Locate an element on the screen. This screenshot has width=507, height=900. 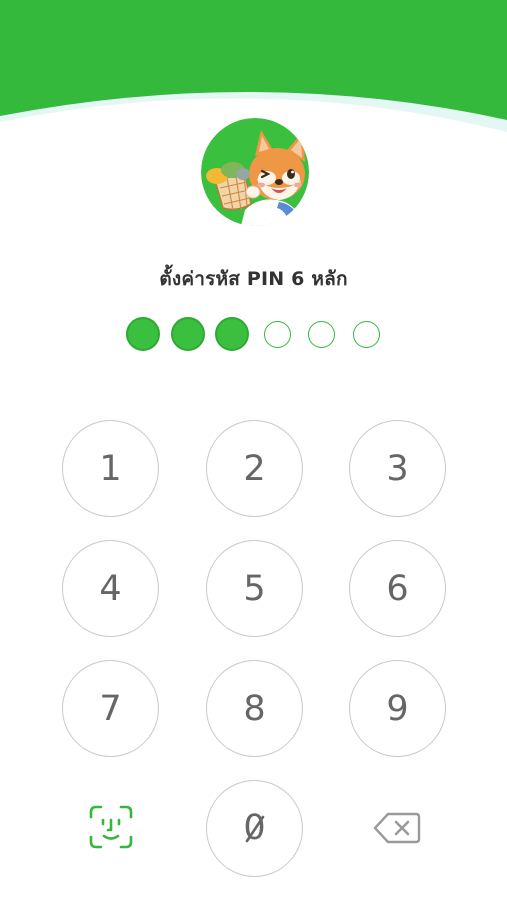
backspace-button is located at coordinates (397, 828).